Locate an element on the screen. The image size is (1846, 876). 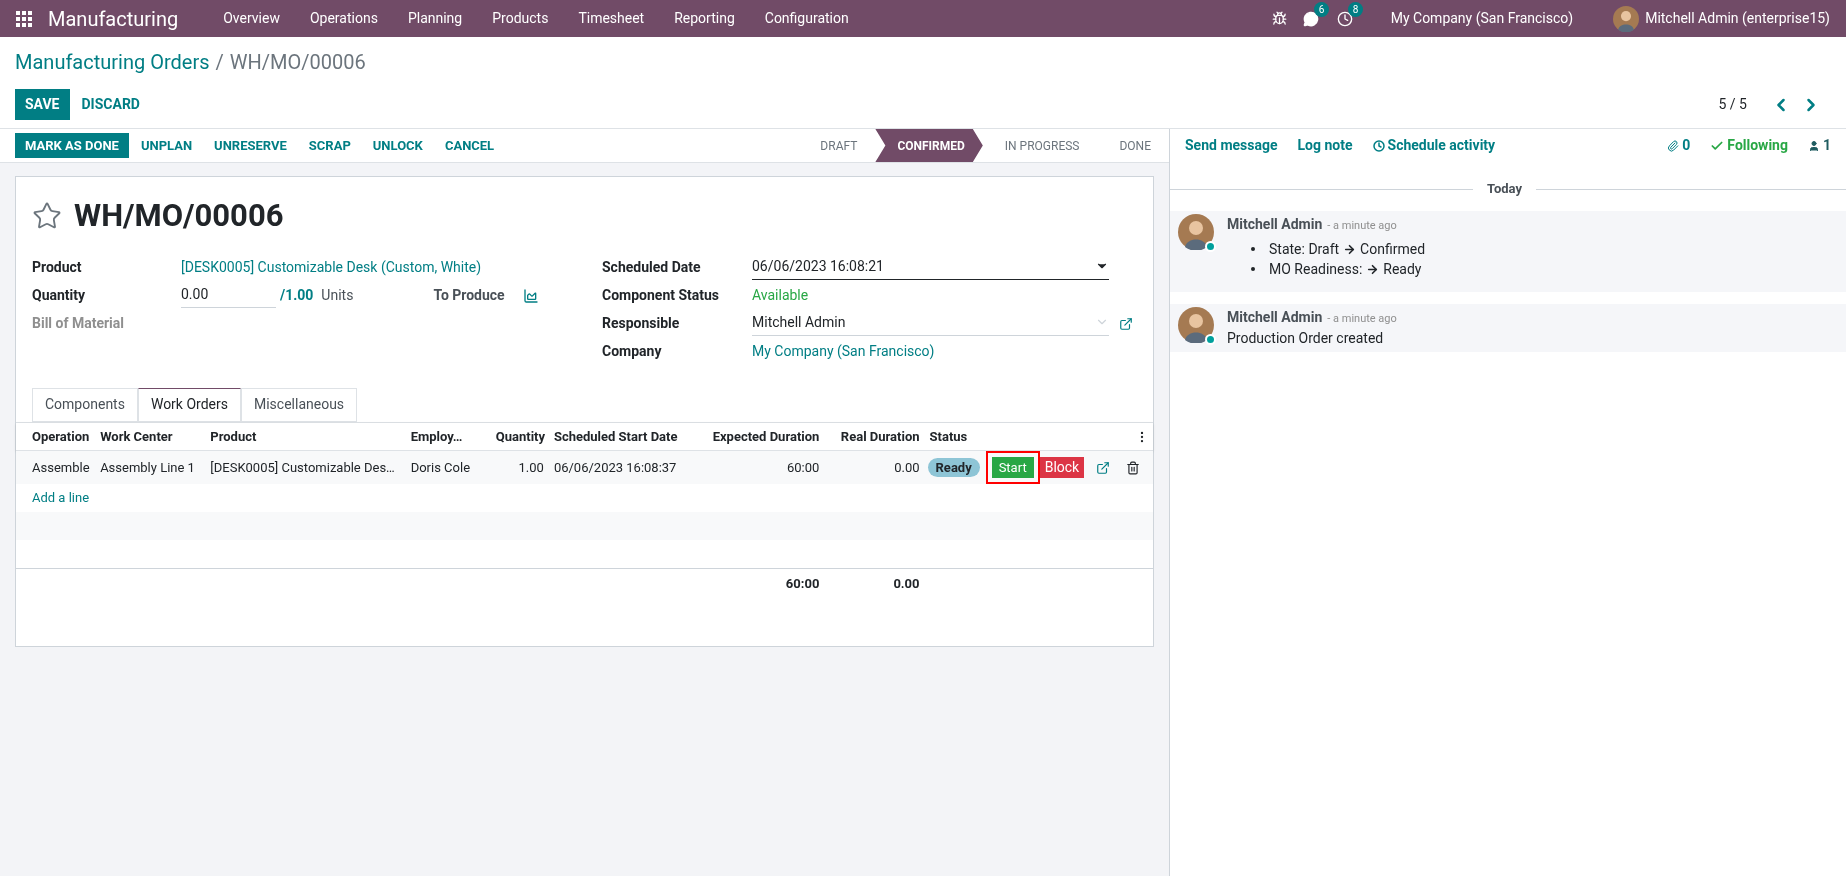
attachments-button: 0 is located at coordinates (1679, 145).